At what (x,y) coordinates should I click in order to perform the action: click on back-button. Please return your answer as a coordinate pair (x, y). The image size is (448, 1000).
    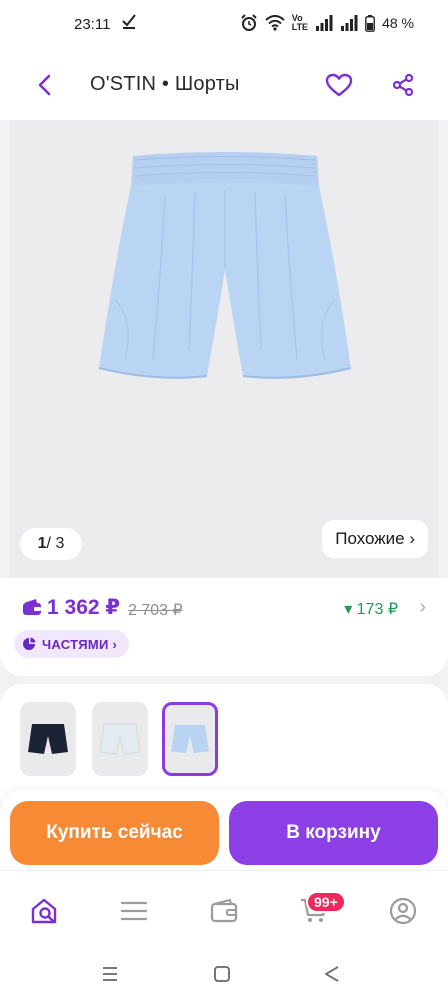
    Looking at the image, I should click on (45, 85).